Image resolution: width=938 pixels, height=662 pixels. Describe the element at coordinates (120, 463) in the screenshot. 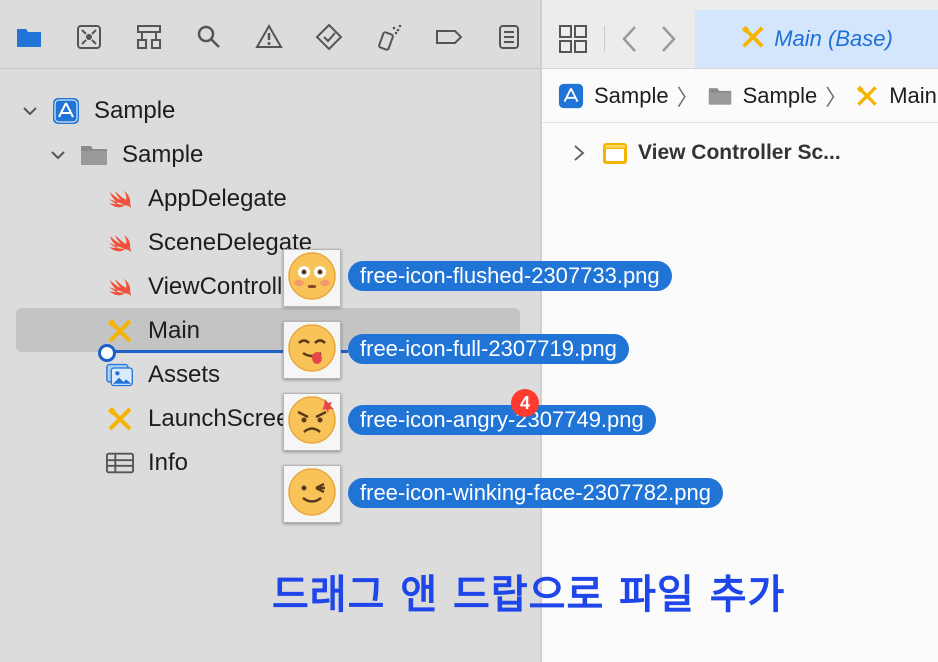

I see `plist-icon` at that location.